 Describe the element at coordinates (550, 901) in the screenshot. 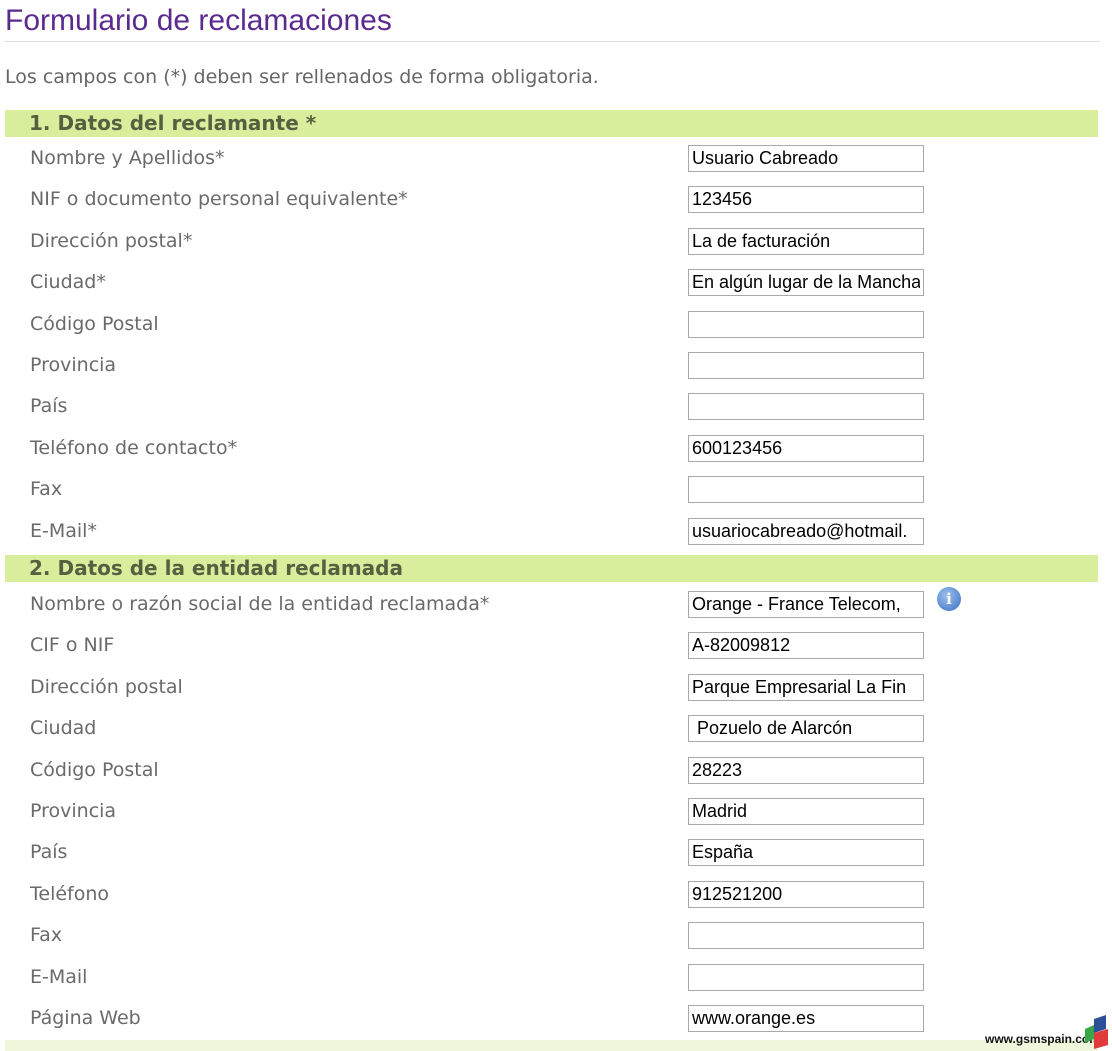

I see `form-row: Teléfono` at that location.